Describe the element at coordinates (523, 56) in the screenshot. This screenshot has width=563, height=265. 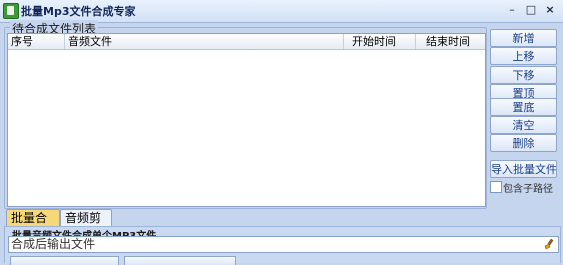
I see `move-up-button: 上移` at that location.